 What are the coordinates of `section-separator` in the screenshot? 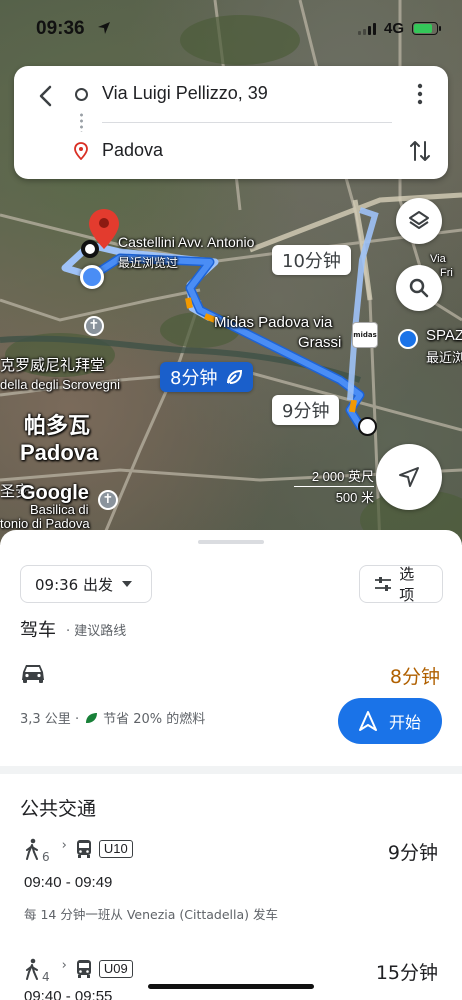 It's located at (231, 770).